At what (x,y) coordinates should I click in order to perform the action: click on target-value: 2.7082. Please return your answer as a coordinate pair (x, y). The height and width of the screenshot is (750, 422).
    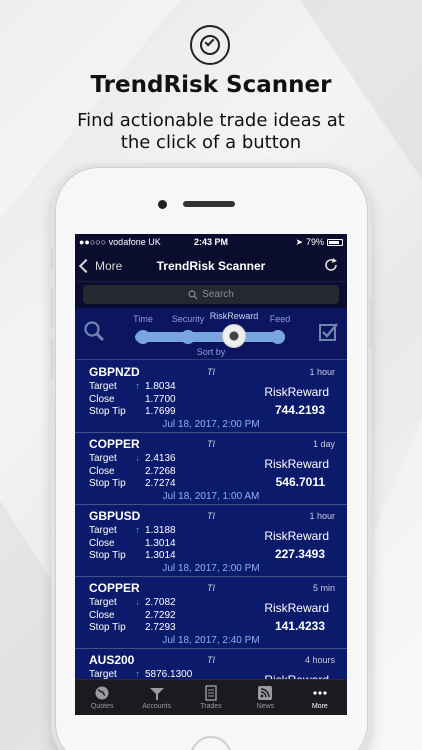
    Looking at the image, I should click on (160, 602).